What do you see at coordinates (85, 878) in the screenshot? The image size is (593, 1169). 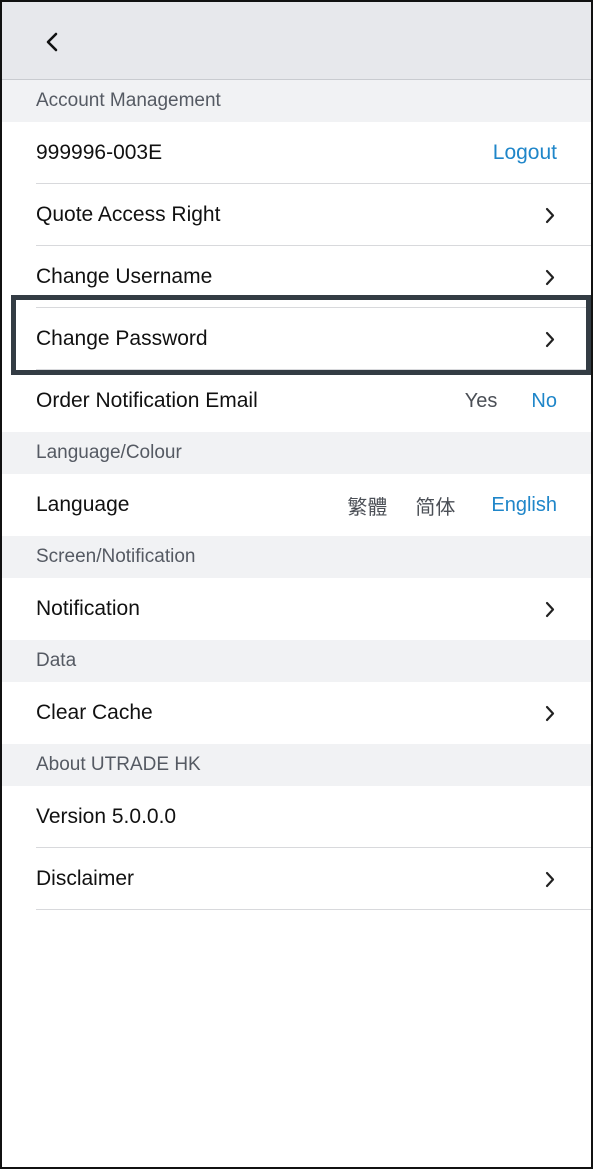 I see `disclaimer-label: Disclaimer` at bounding box center [85, 878].